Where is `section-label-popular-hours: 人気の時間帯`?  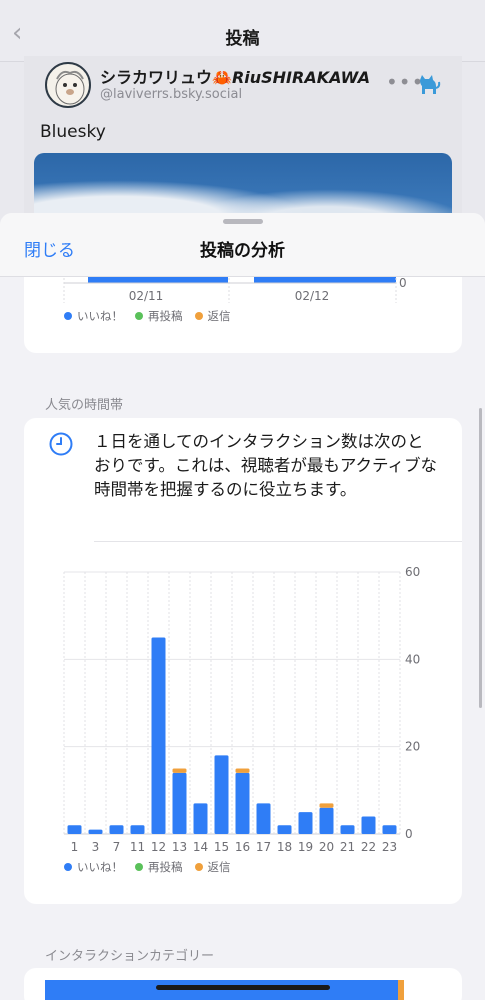 section-label-popular-hours: 人気の時間帯 is located at coordinates (84, 405).